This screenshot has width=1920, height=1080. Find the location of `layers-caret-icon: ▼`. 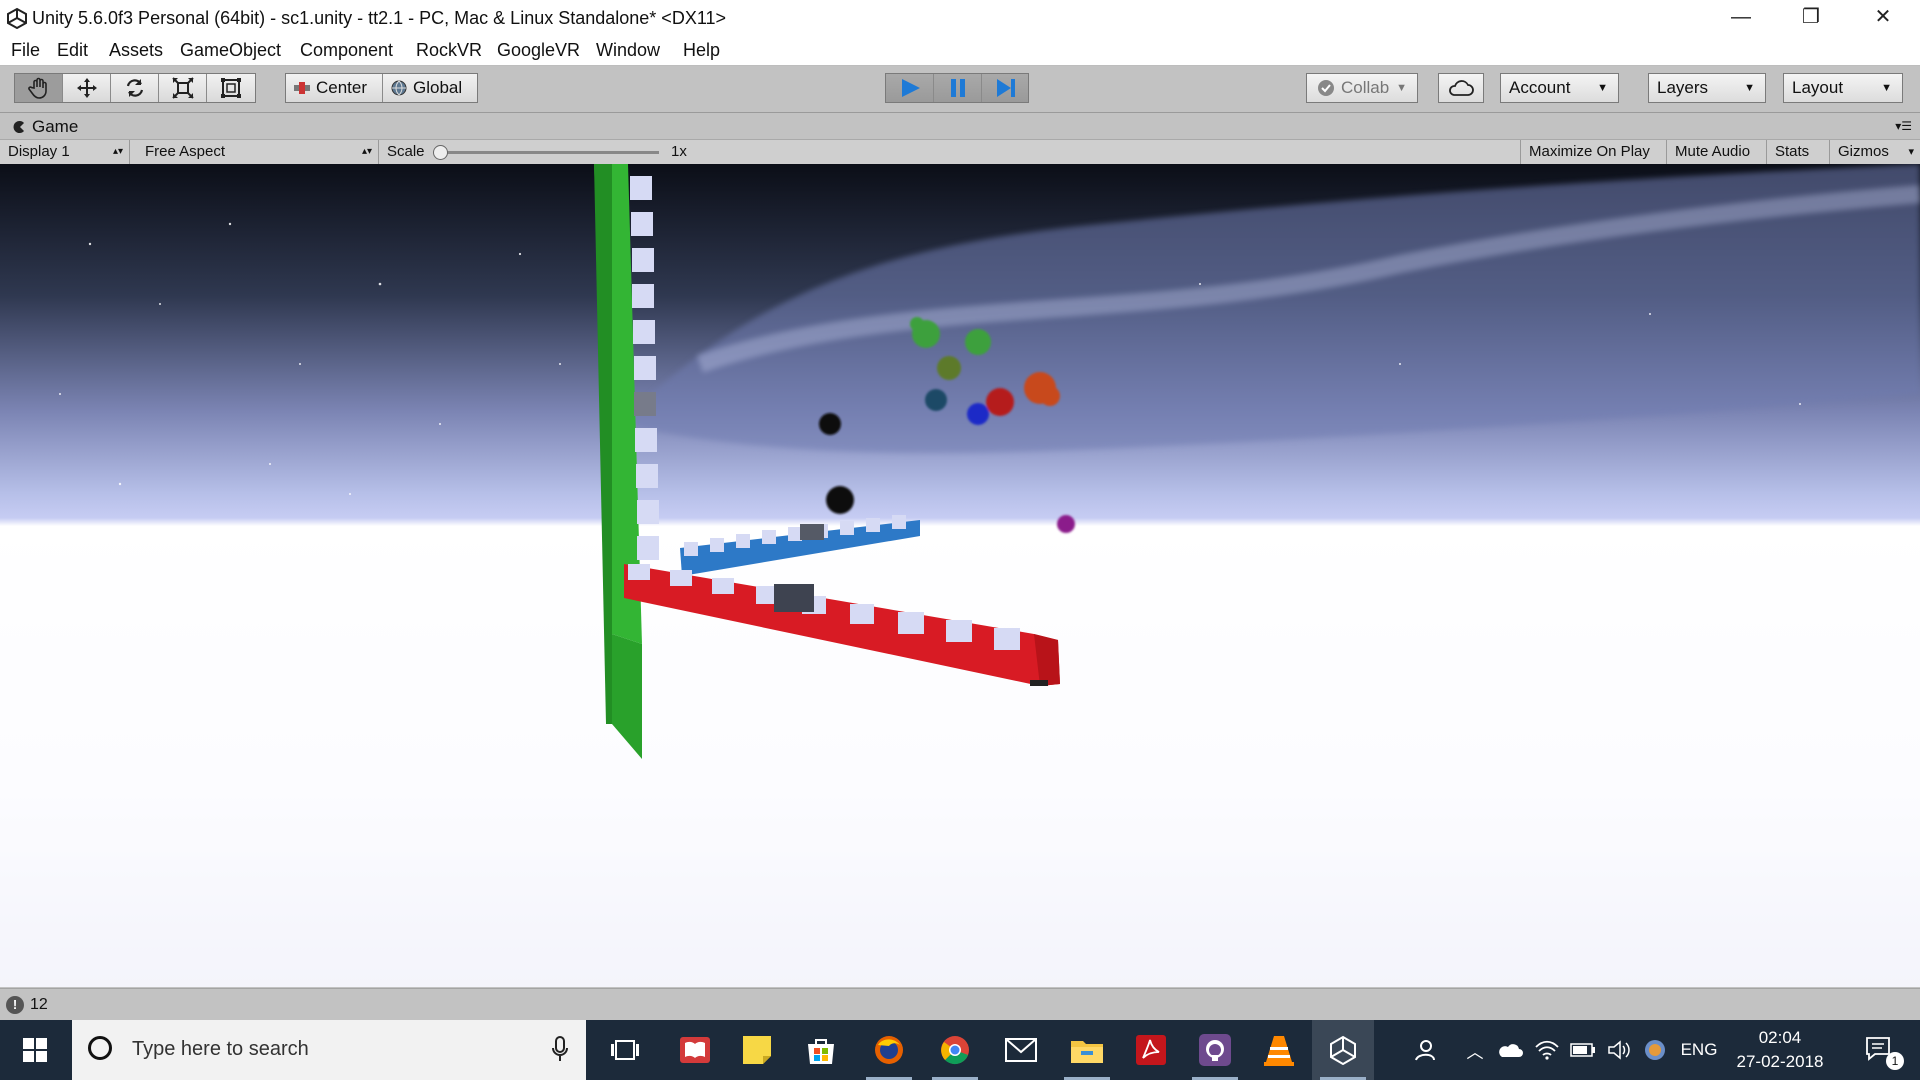

layers-caret-icon: ▼ is located at coordinates (1749, 88).